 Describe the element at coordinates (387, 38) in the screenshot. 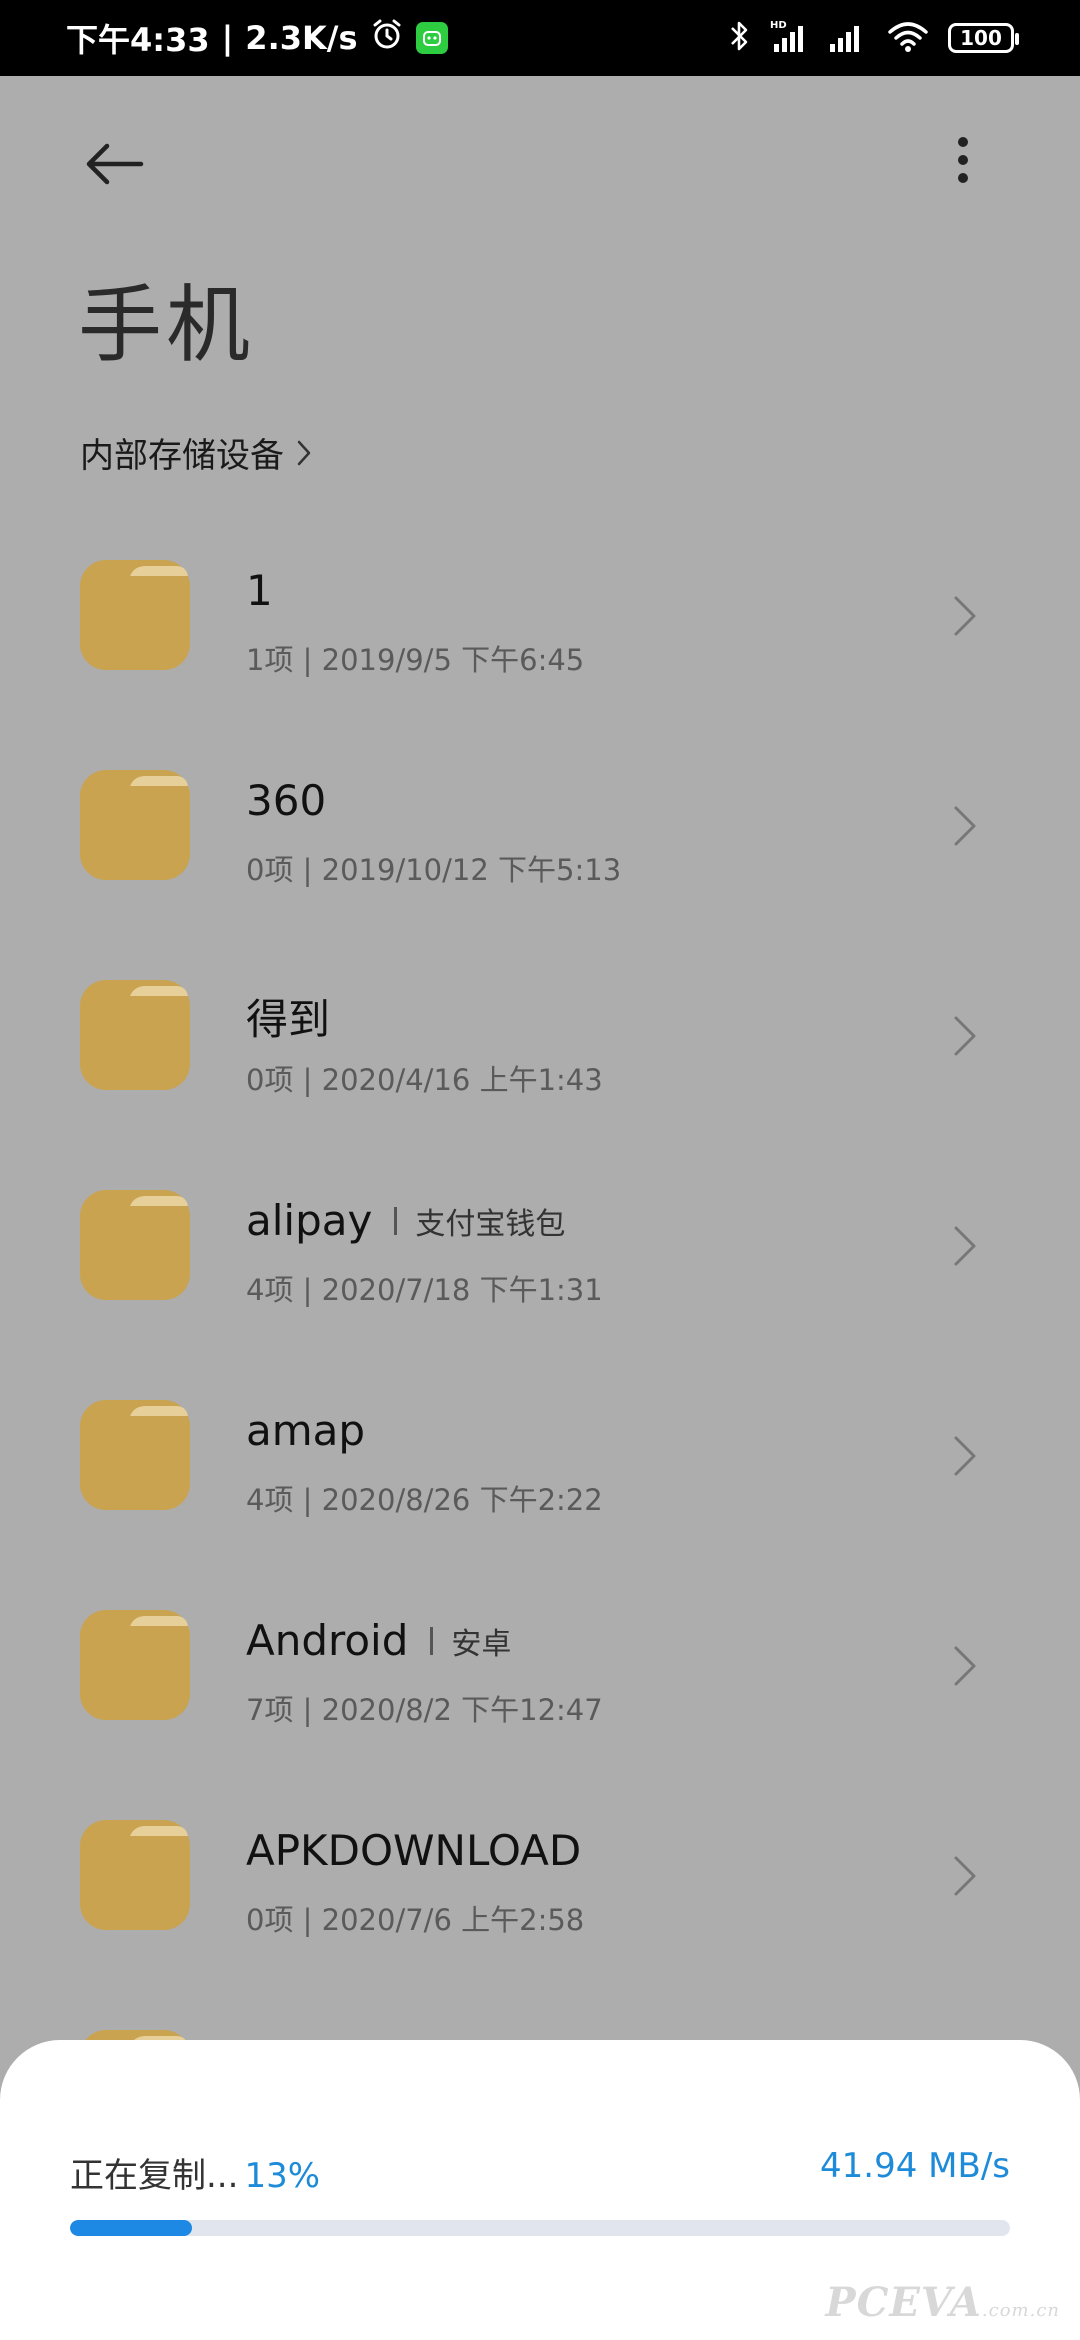

I see `alarm-icon` at that location.